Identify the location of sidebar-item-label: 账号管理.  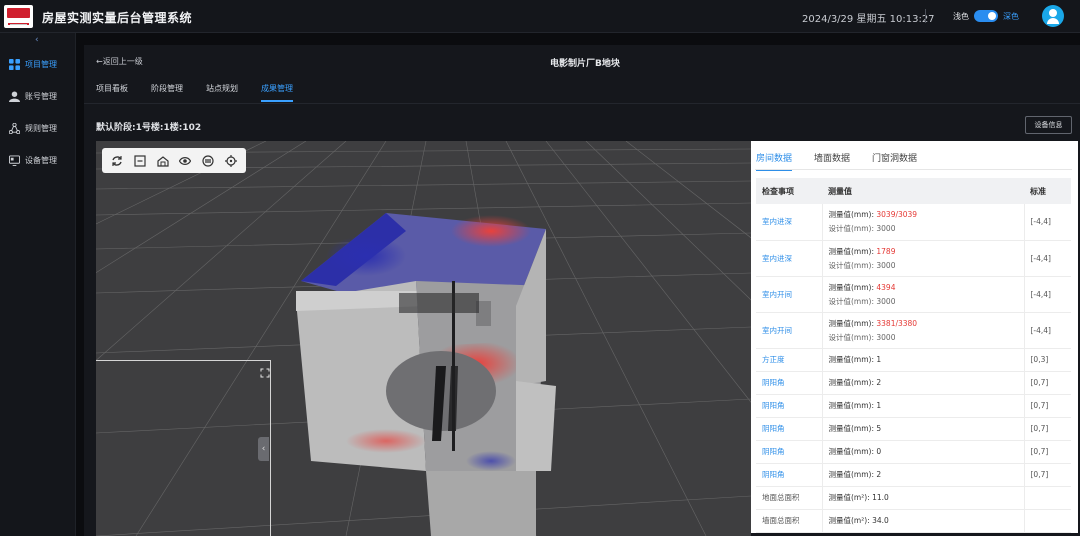
(41, 96).